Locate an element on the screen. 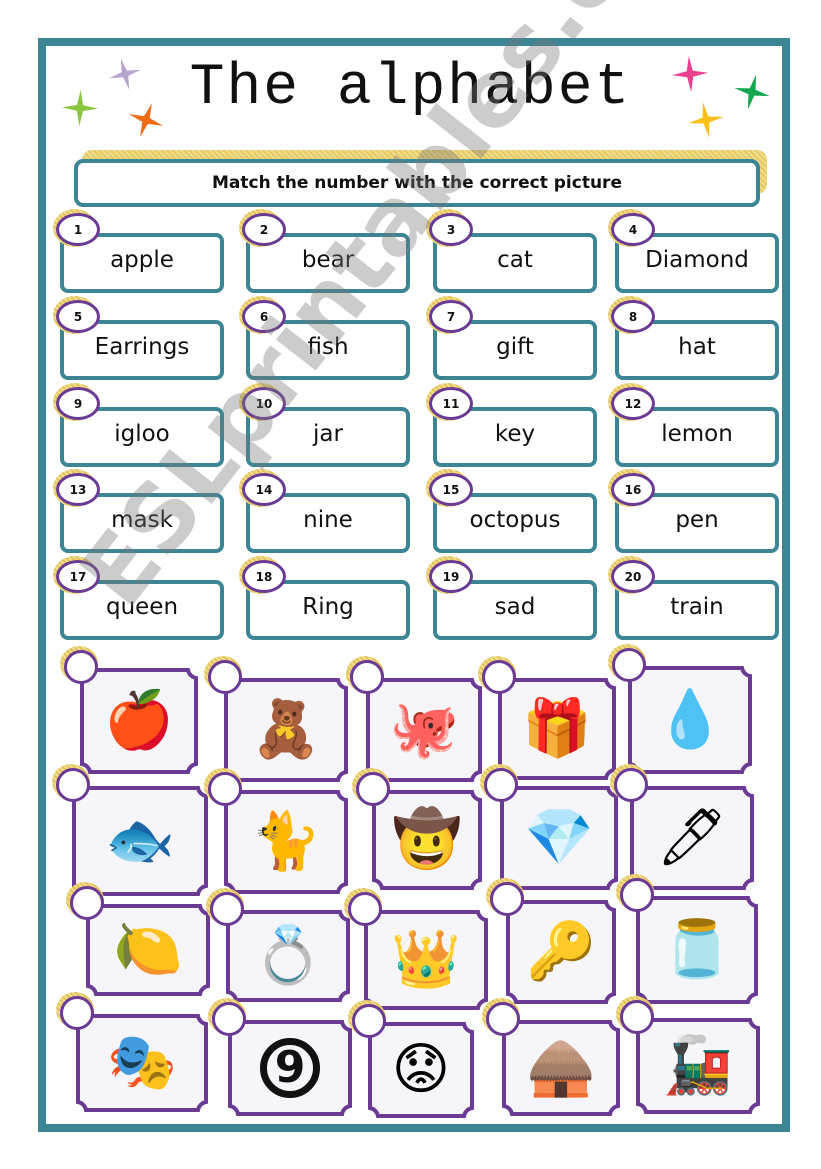 This screenshot has height=1169, width=821. number-badge: 15 is located at coordinates (451, 489).